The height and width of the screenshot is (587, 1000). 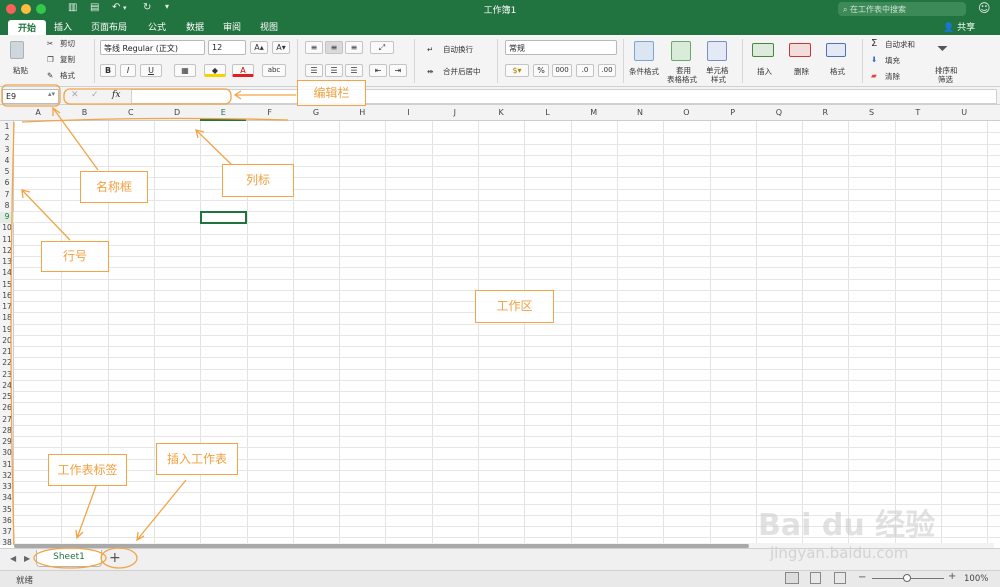 I want to click on row-header-10: 10, so click(x=7, y=228).